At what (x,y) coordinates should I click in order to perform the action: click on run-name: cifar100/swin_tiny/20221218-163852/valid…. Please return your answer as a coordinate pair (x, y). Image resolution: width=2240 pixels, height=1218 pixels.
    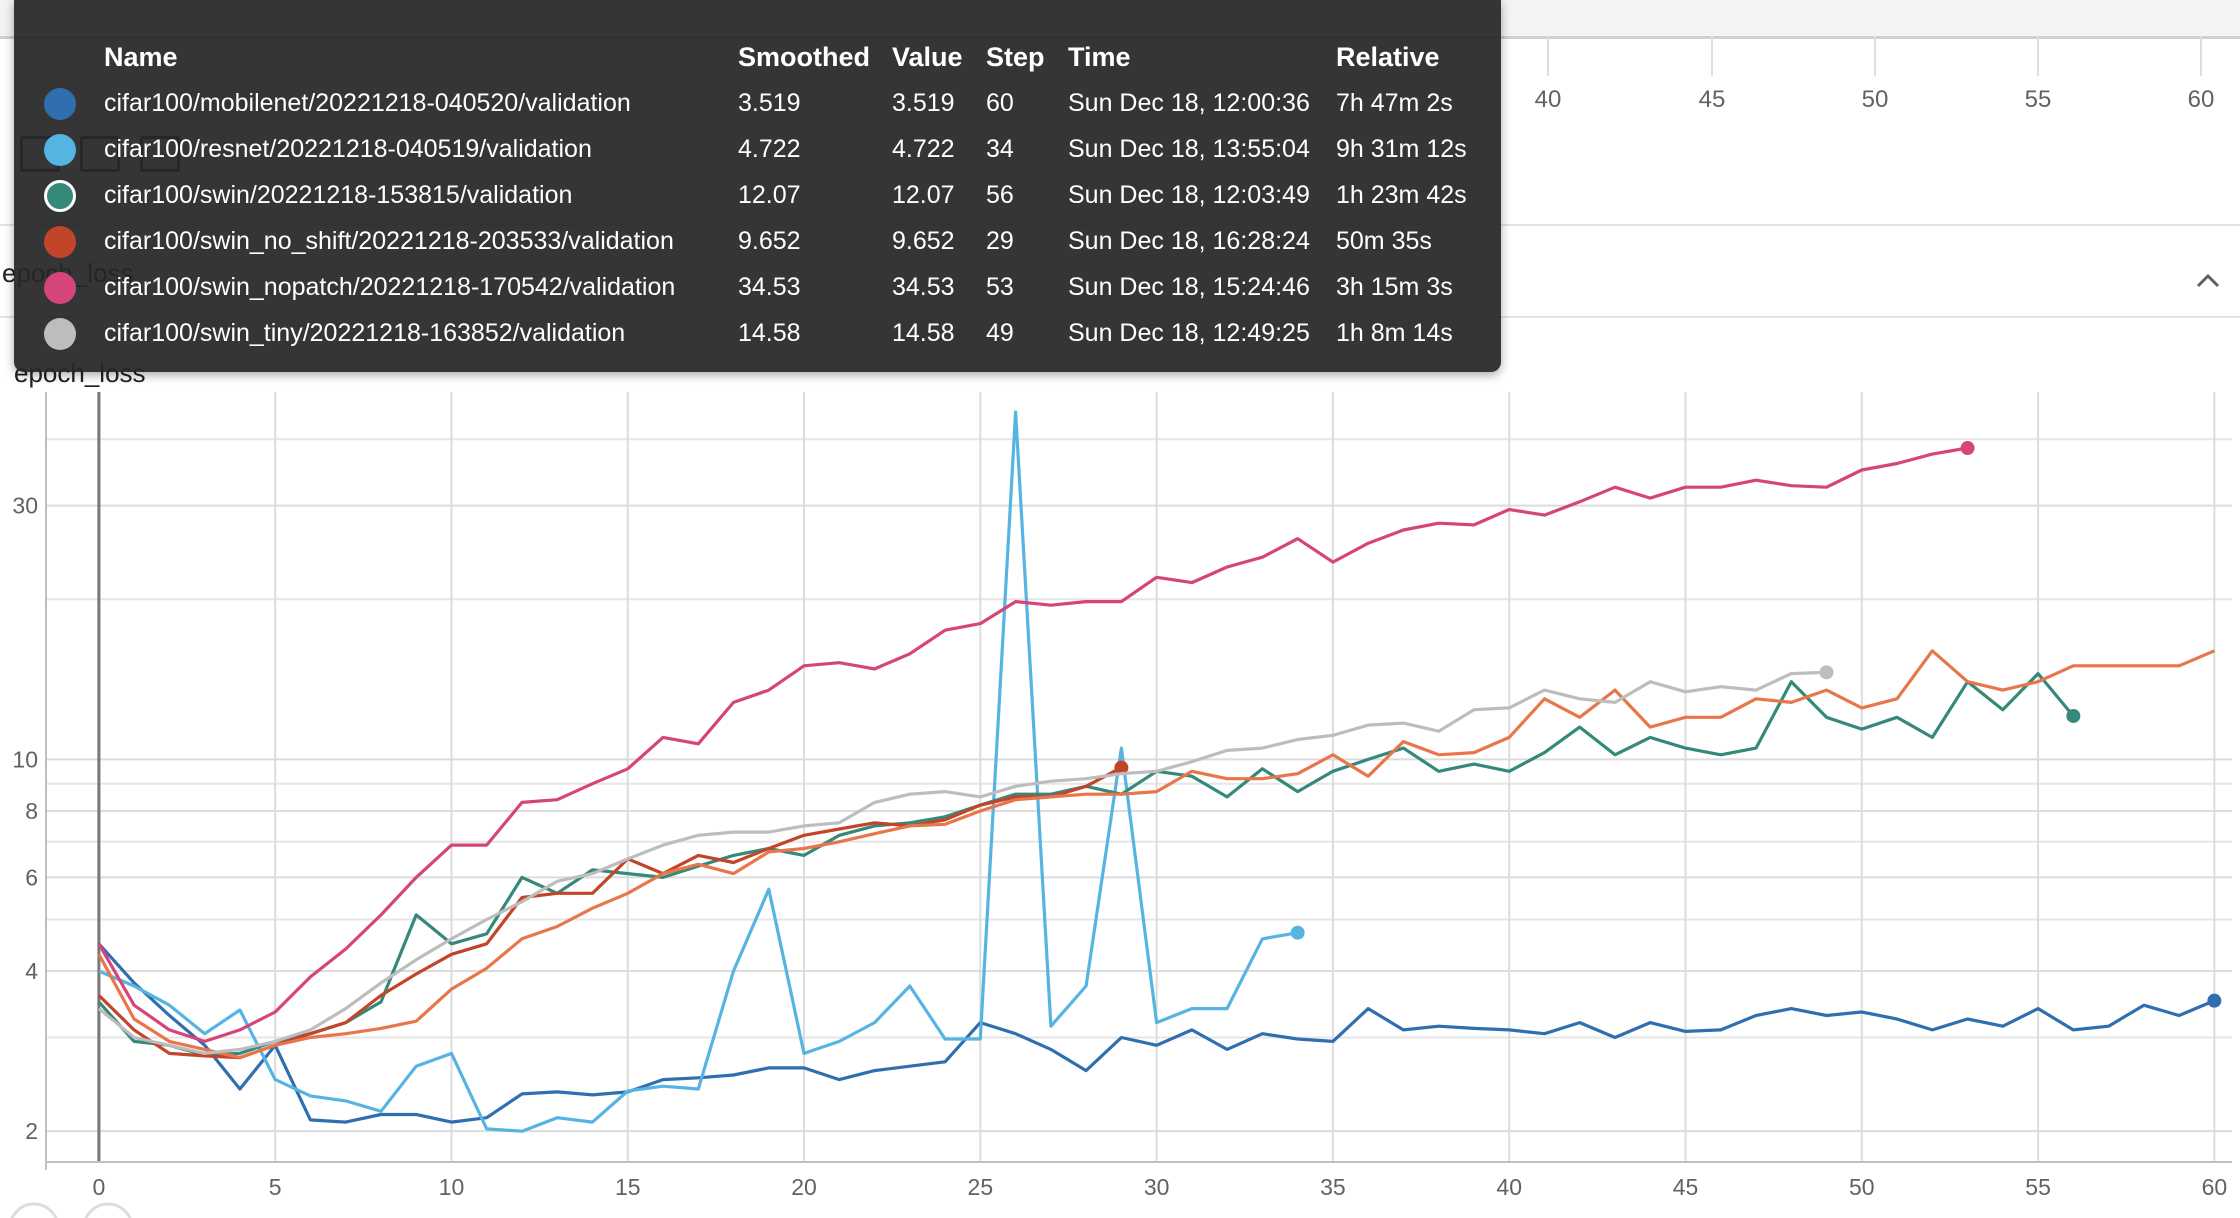
    Looking at the image, I should click on (365, 333).